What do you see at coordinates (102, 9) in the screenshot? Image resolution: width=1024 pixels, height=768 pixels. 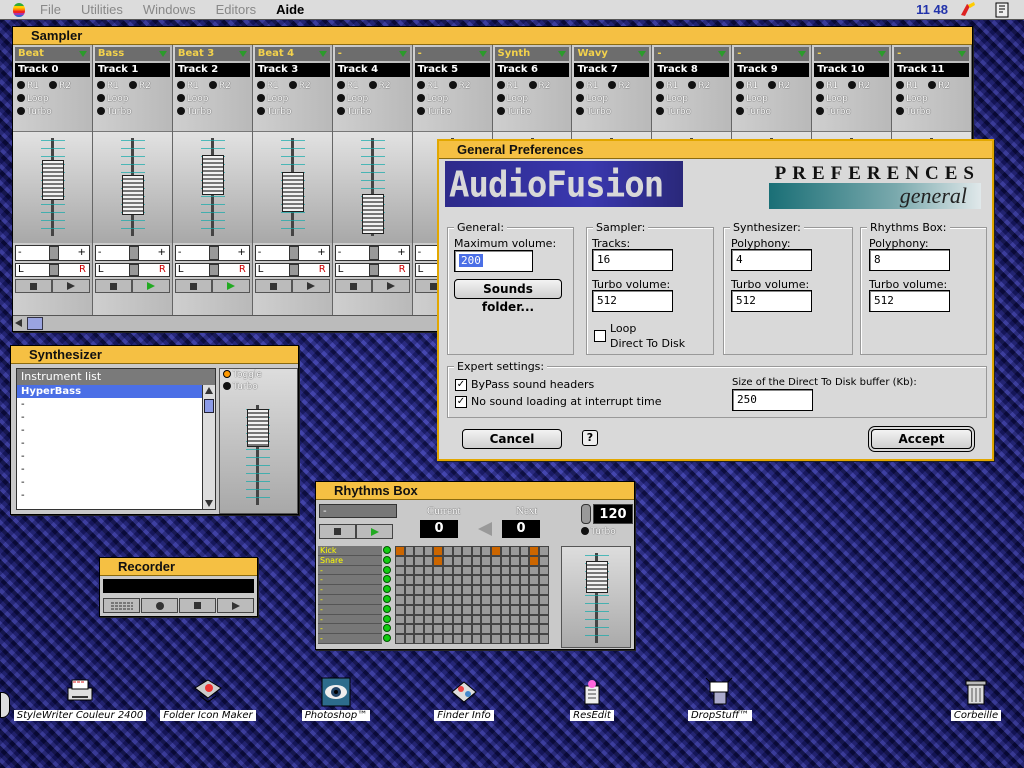 I see `menu-utilities: Utilities` at bounding box center [102, 9].